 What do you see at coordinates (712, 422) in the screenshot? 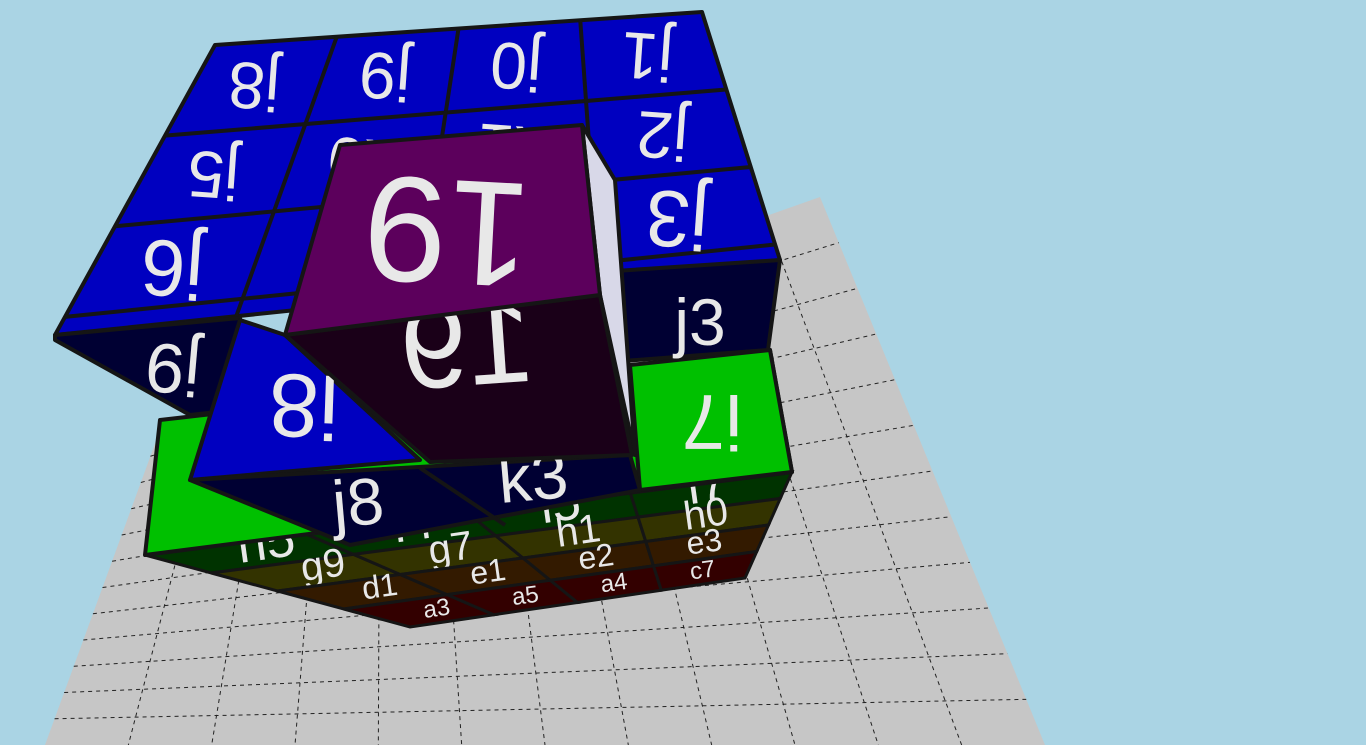
I see `label-green-right: i7` at bounding box center [712, 422].